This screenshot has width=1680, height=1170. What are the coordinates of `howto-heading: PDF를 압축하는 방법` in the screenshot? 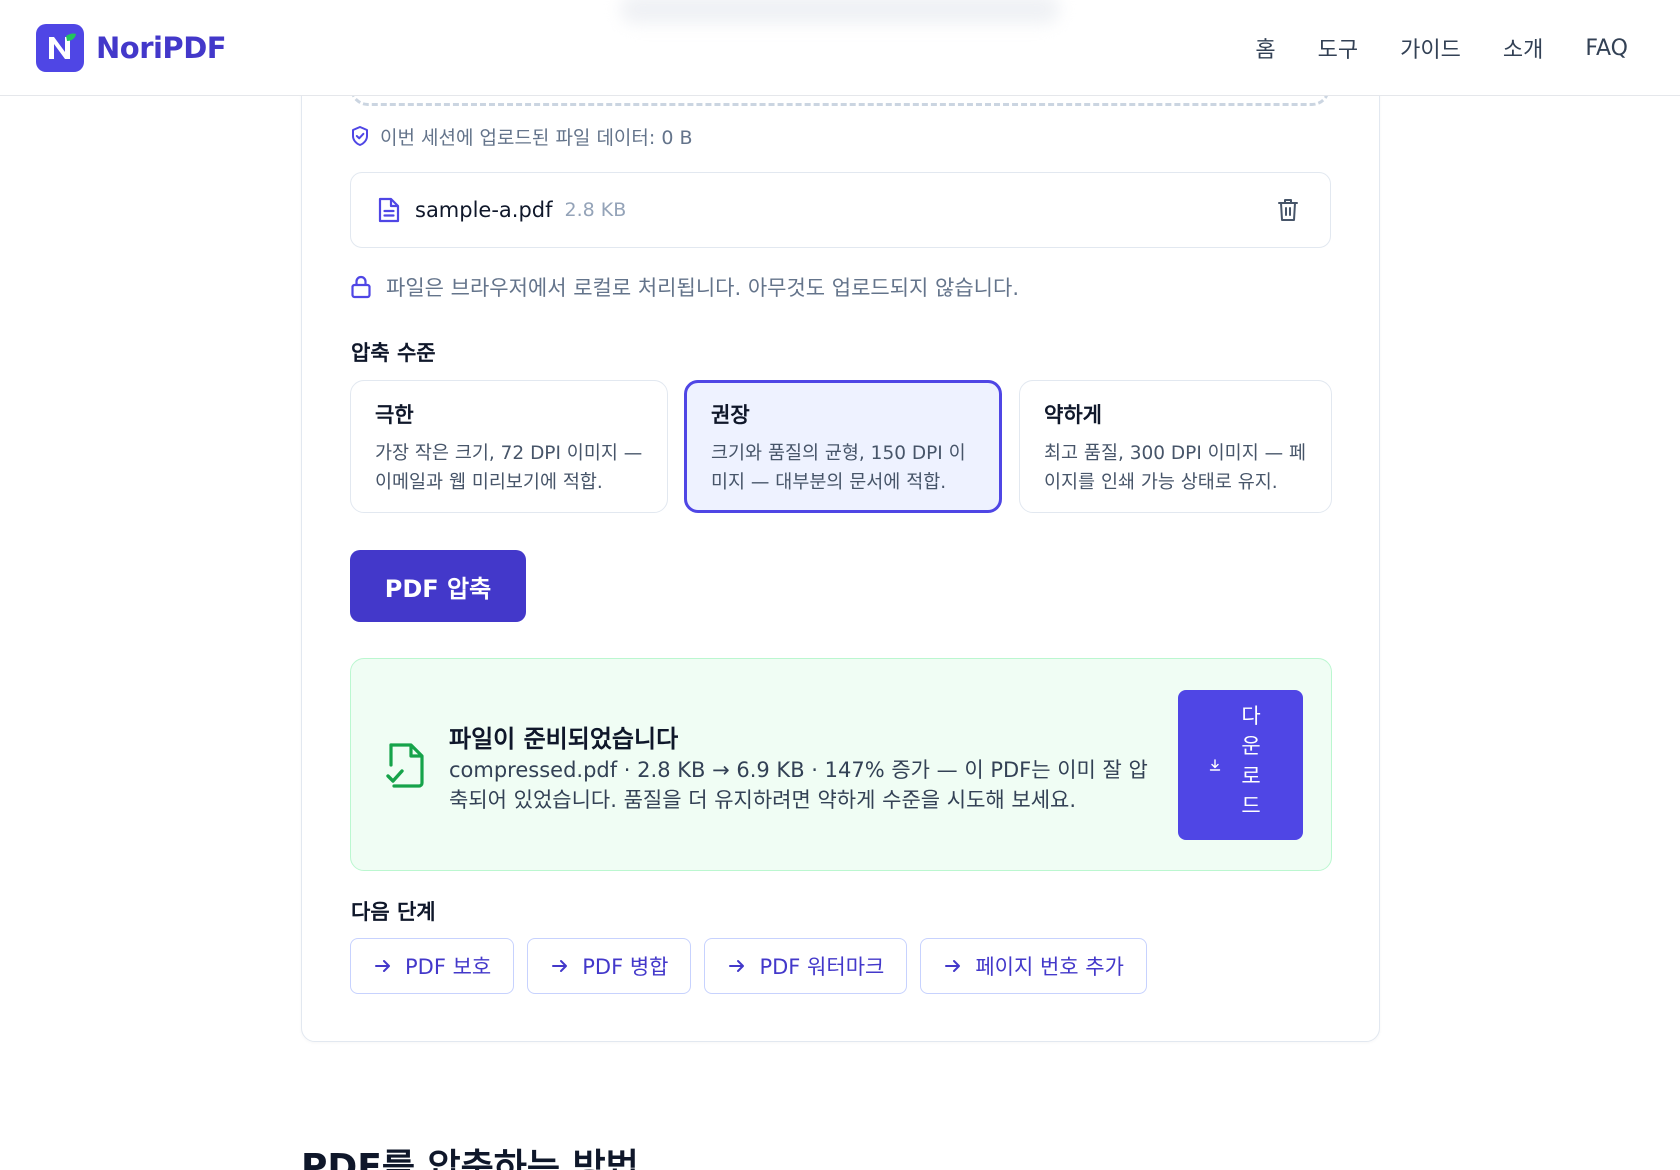 It's located at (470, 1158).